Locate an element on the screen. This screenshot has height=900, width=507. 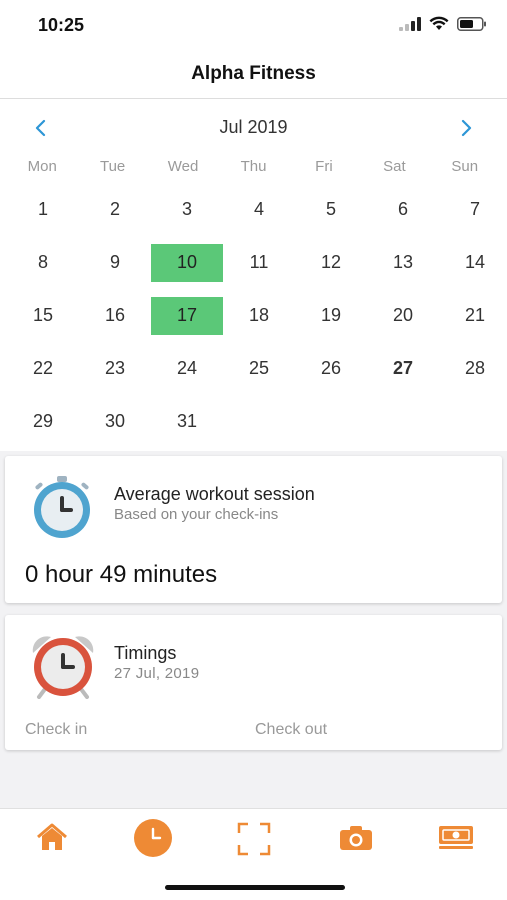
calendar-day: 20 is located at coordinates (403, 315).